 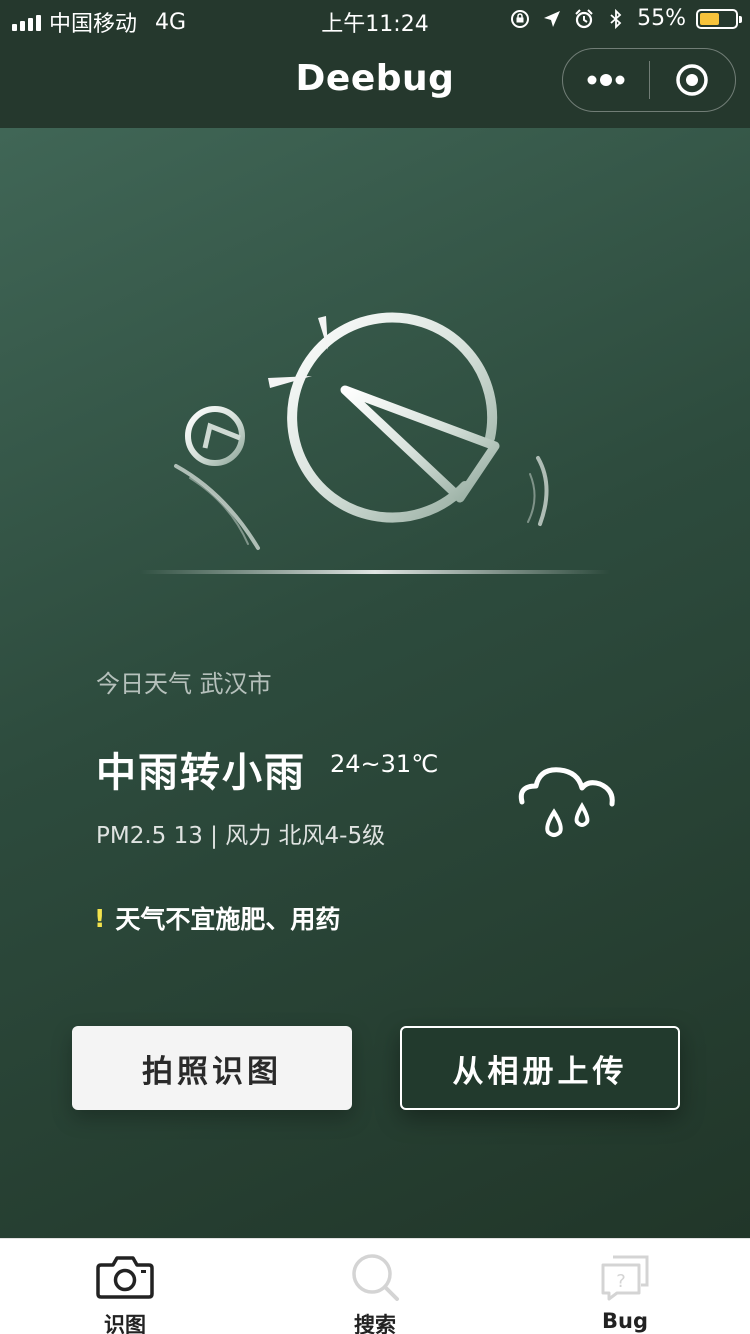 I want to click on status-right: 55%, so click(x=625, y=18).